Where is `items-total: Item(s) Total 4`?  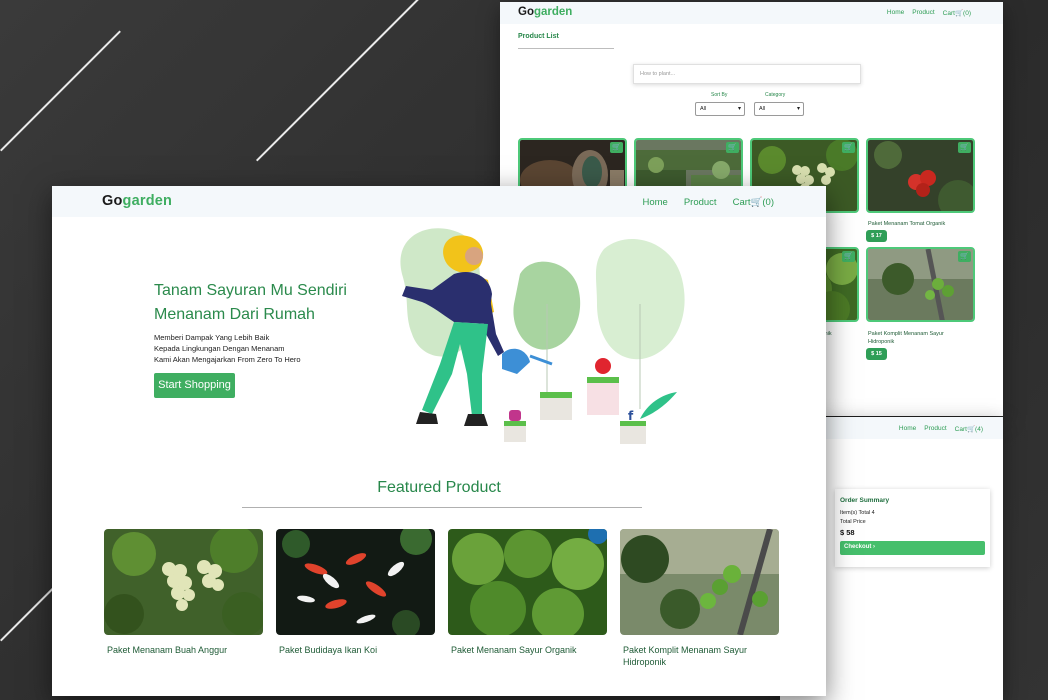 items-total: Item(s) Total 4 is located at coordinates (857, 513).